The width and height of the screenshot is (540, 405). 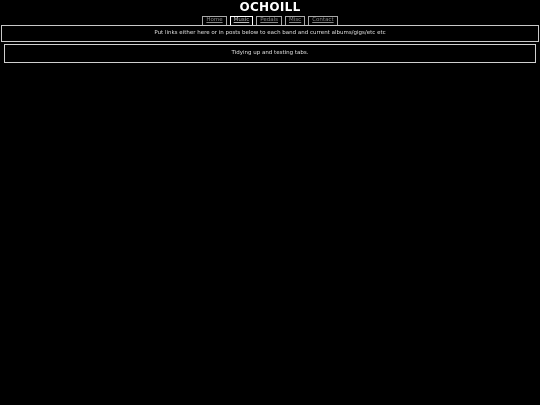 I want to click on post-text: Tidying up and testing tabs., so click(x=270, y=53).